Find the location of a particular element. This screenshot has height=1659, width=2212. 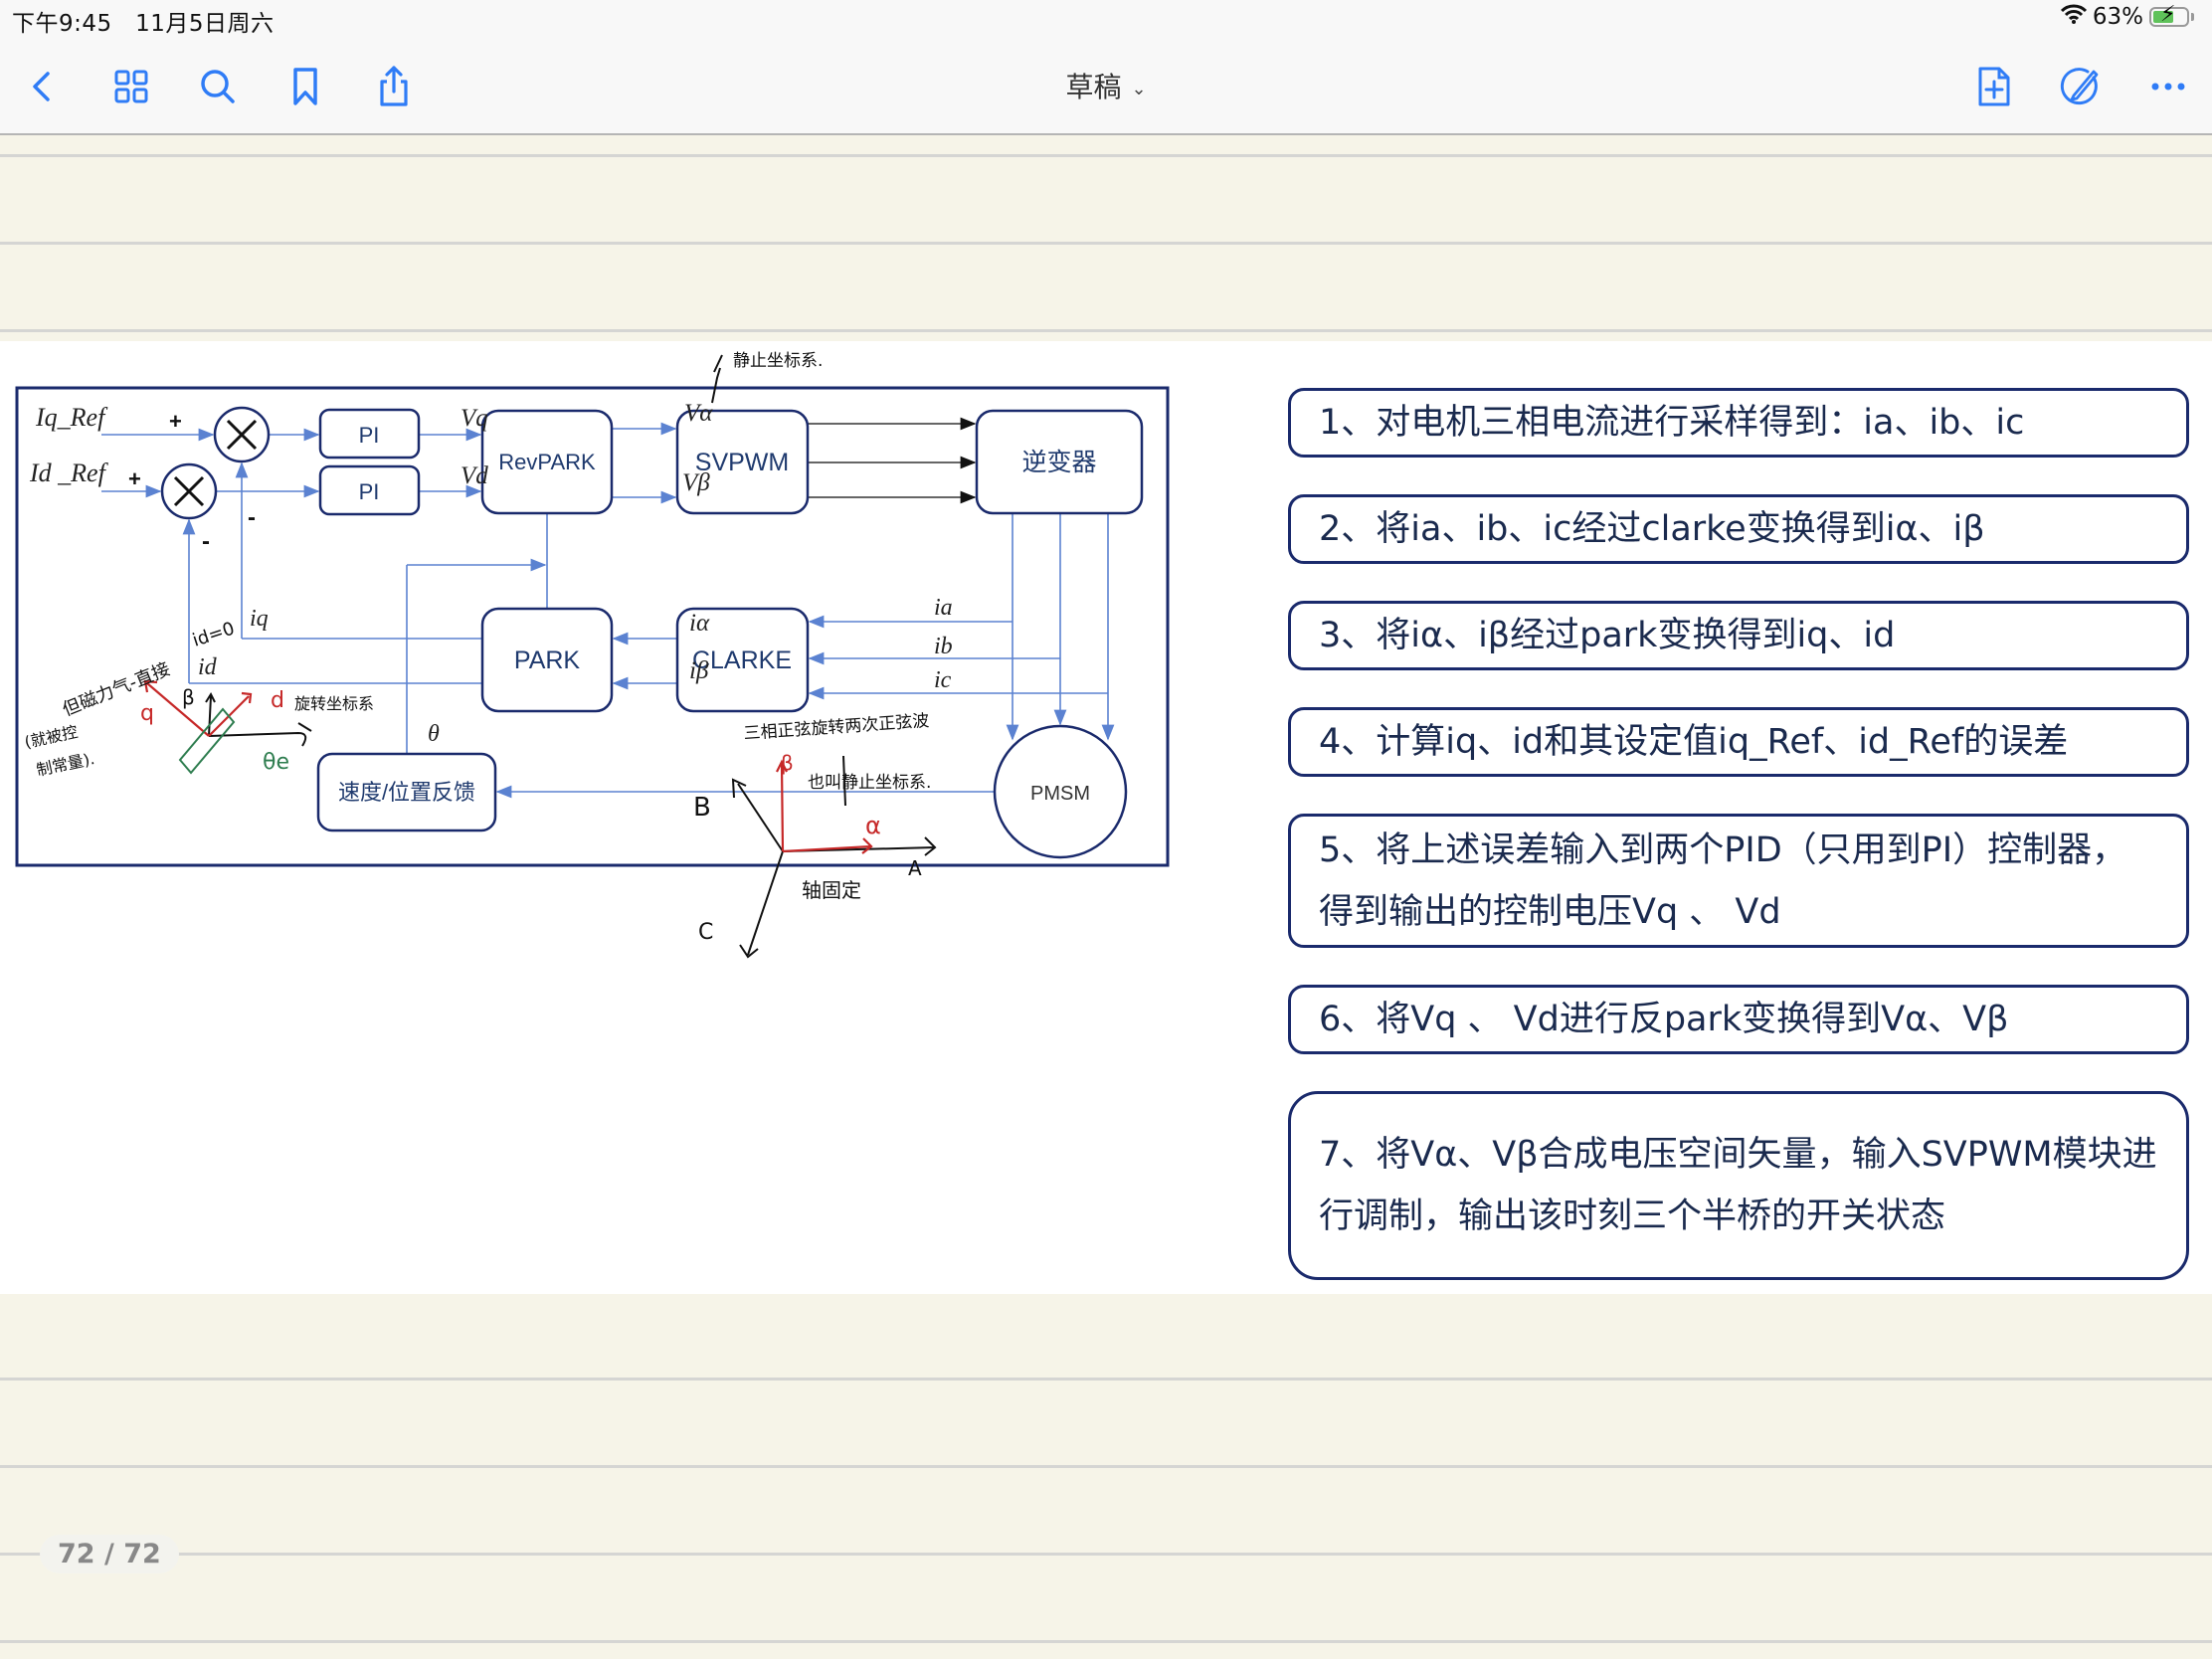

step-3-text: 3、将iα、iβ经过park变换得到iq、id is located at coordinates (1607, 635).